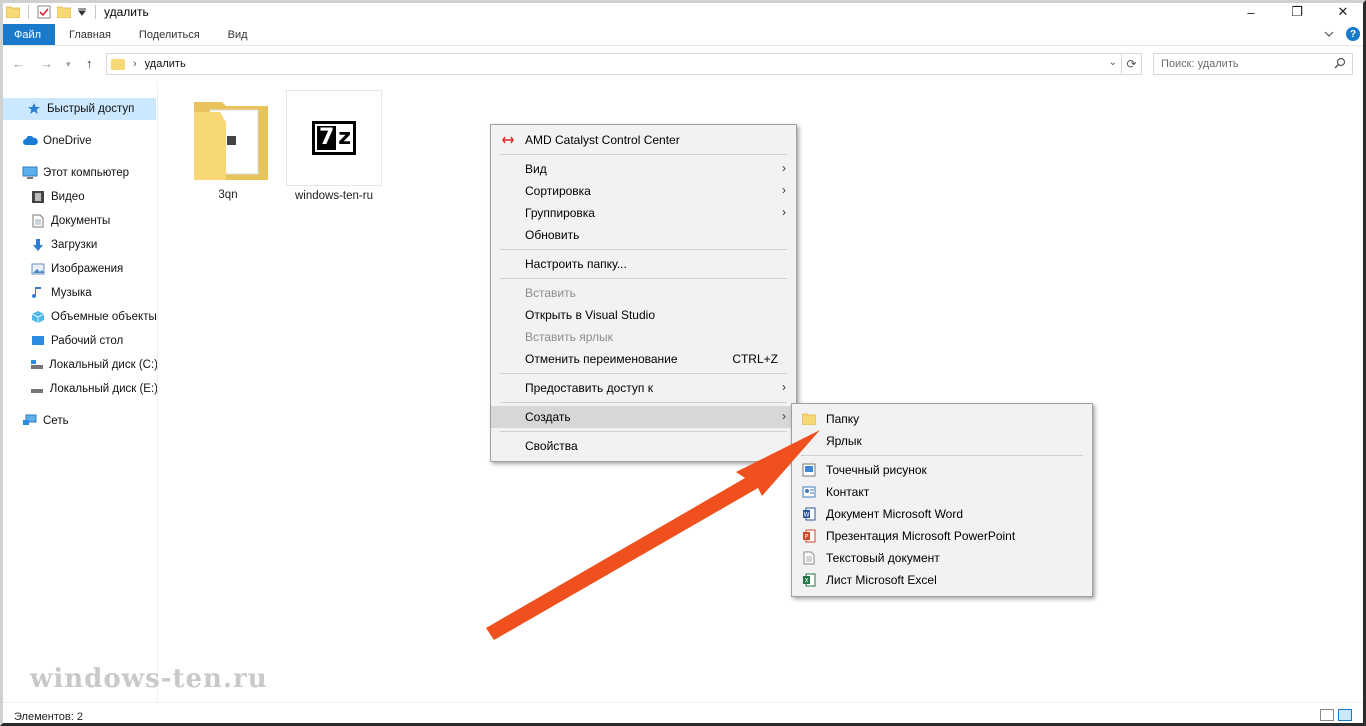  I want to click on search-box, so click(1253, 64).